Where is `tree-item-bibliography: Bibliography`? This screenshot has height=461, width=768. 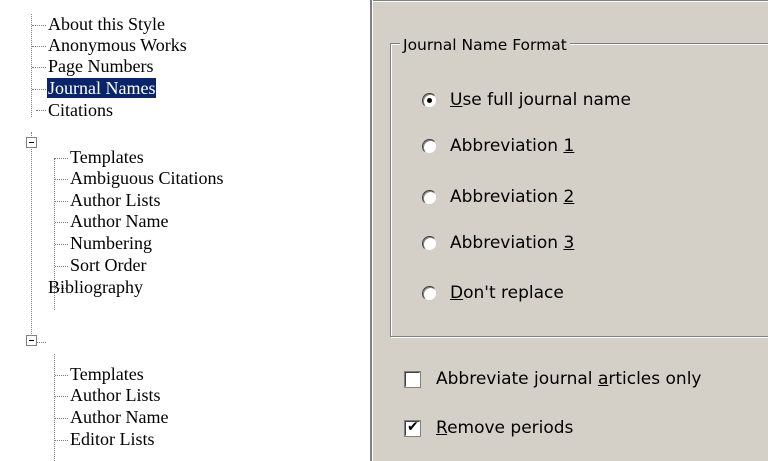 tree-item-bibliography: Bibliography is located at coordinates (95, 287).